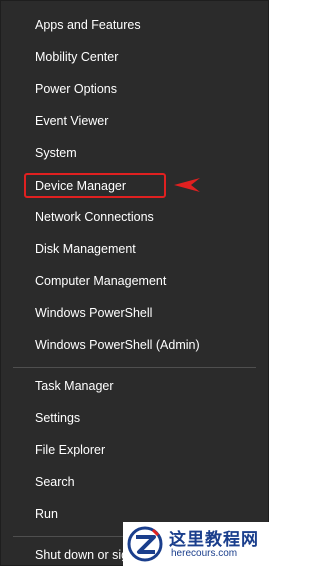 This screenshot has width=320, height=566. What do you see at coordinates (76, 89) in the screenshot?
I see `menu-item-power-options: Power Options` at bounding box center [76, 89].